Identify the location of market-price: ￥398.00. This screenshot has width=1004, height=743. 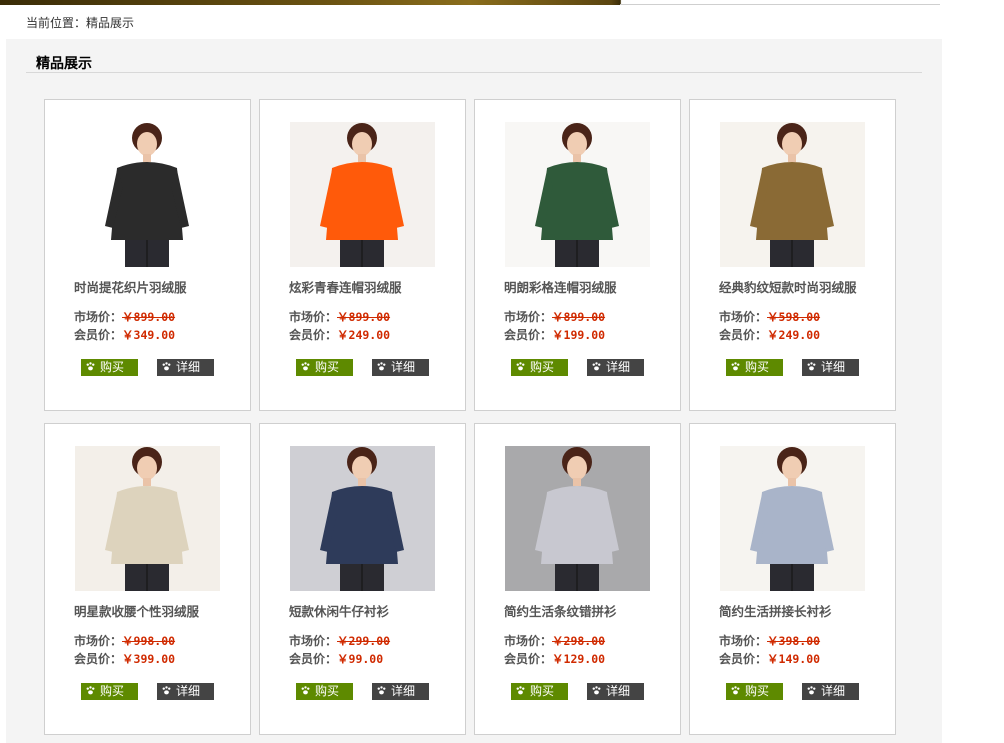
(794, 641).